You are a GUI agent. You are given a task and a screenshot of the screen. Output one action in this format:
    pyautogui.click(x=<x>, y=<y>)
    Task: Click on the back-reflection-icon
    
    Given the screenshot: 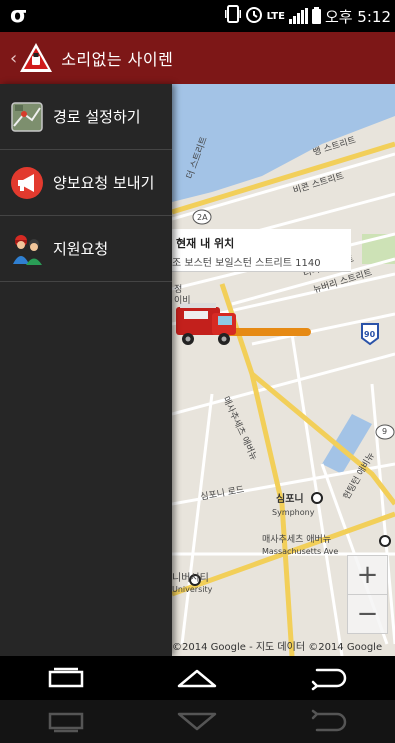 What is the action you would take?
    pyautogui.click(x=329, y=722)
    